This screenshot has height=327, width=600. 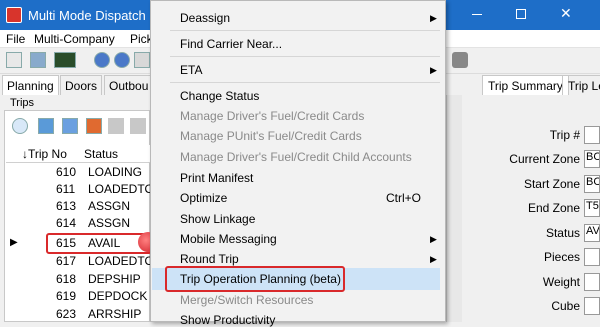 I want to click on end-zone-field: T5, so click(x=592, y=208).